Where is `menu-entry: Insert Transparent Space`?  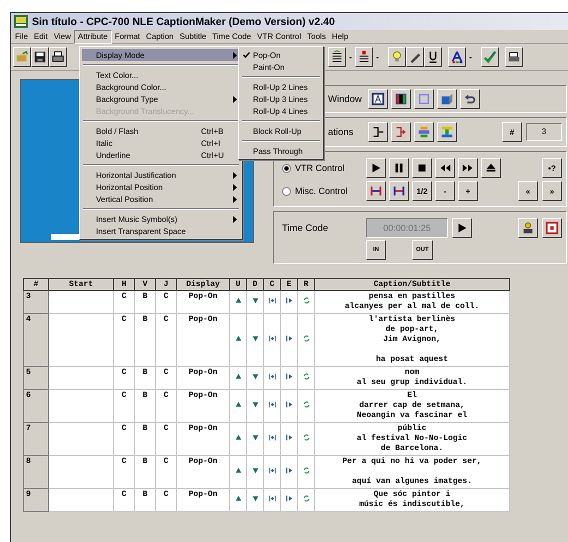 menu-entry: Insert Transparent Space is located at coordinates (161, 231).